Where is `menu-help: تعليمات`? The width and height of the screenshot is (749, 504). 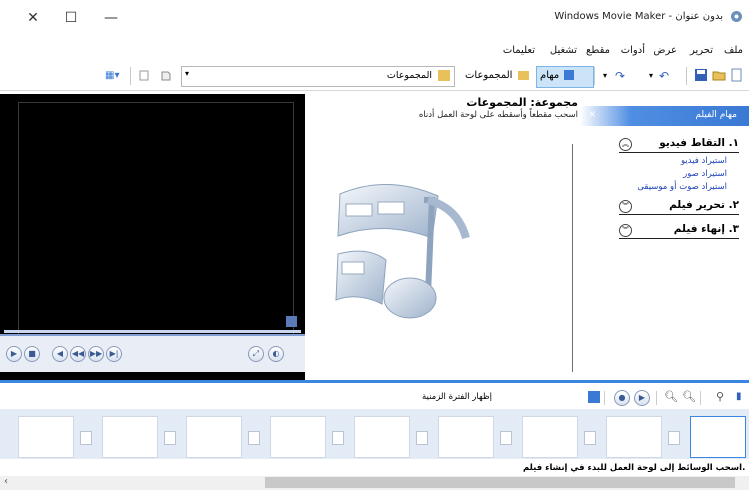 menu-help: تعليمات is located at coordinates (519, 50).